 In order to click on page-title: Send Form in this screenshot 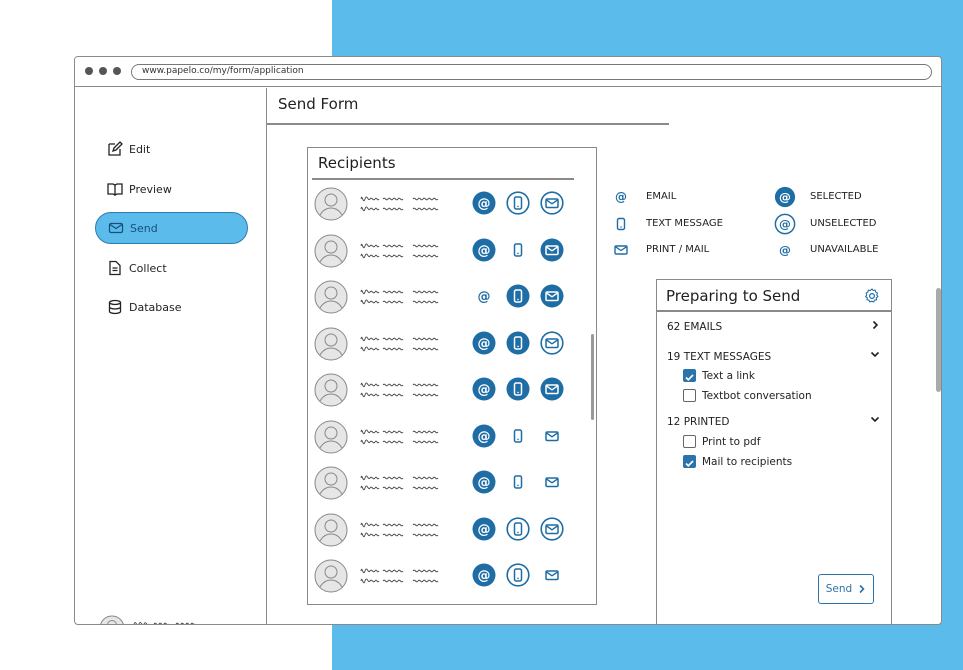, I will do `click(318, 104)`.